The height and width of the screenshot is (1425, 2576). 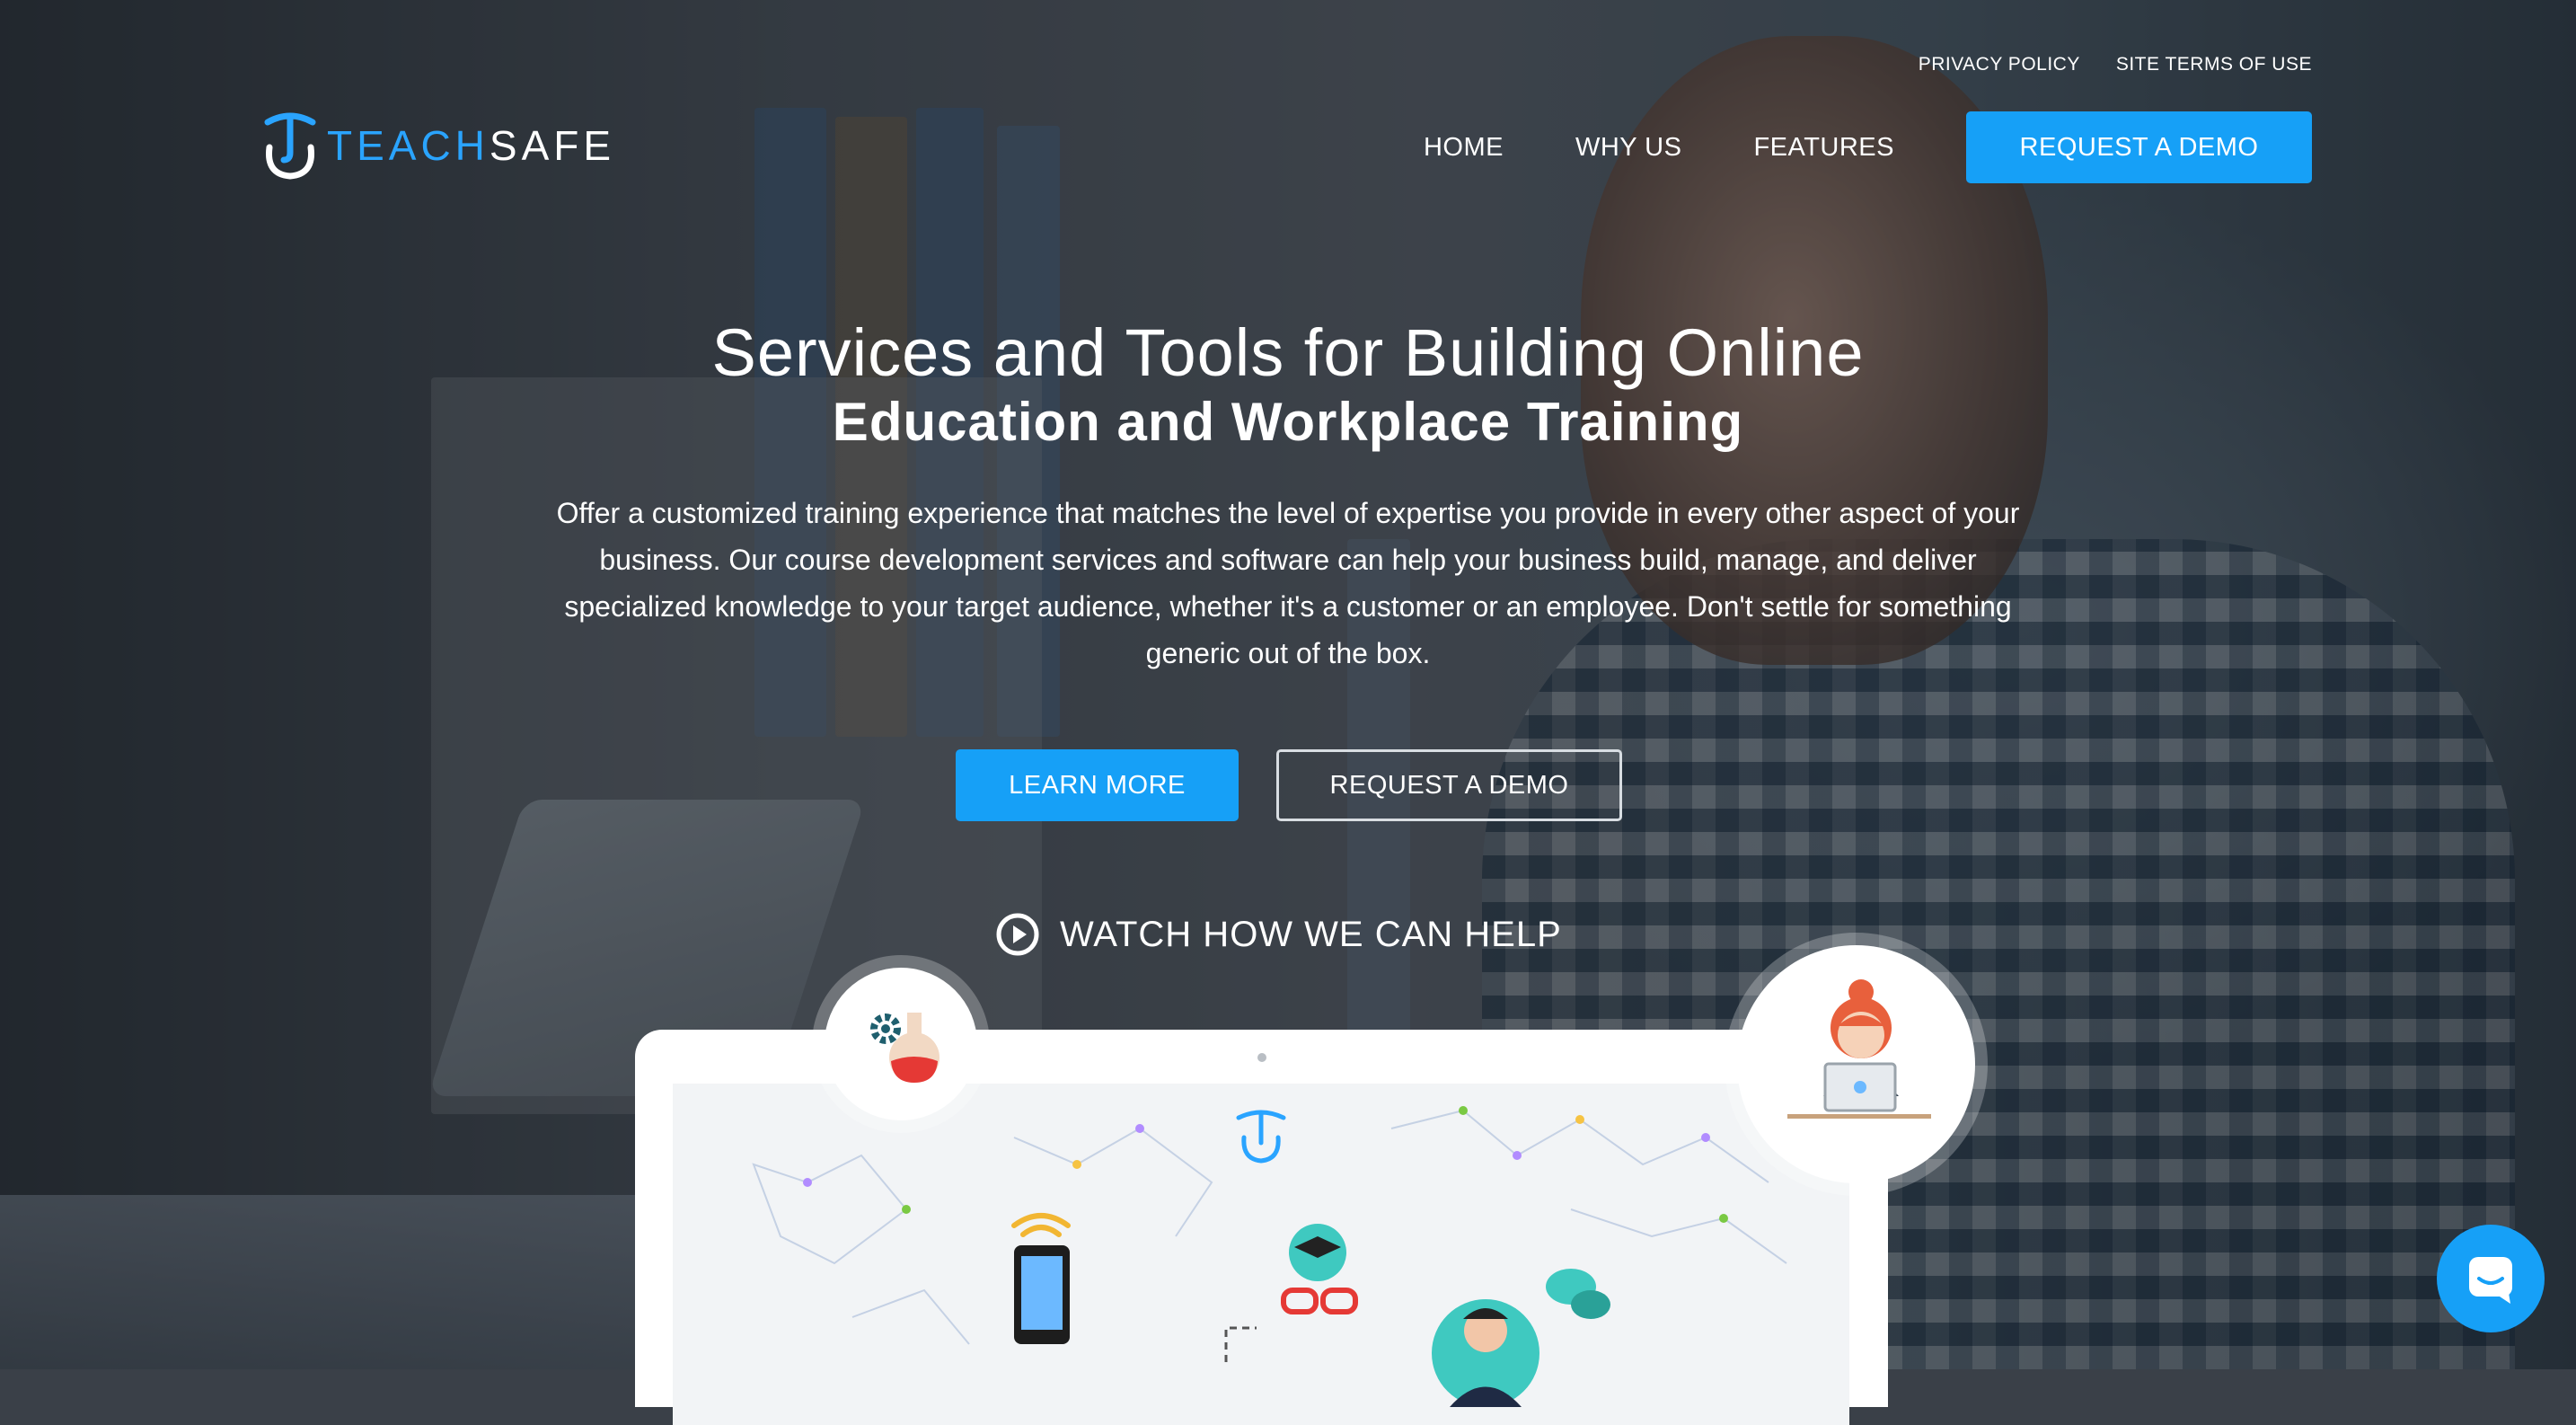 I want to click on network-illustration, so click(x=1269, y=1256).